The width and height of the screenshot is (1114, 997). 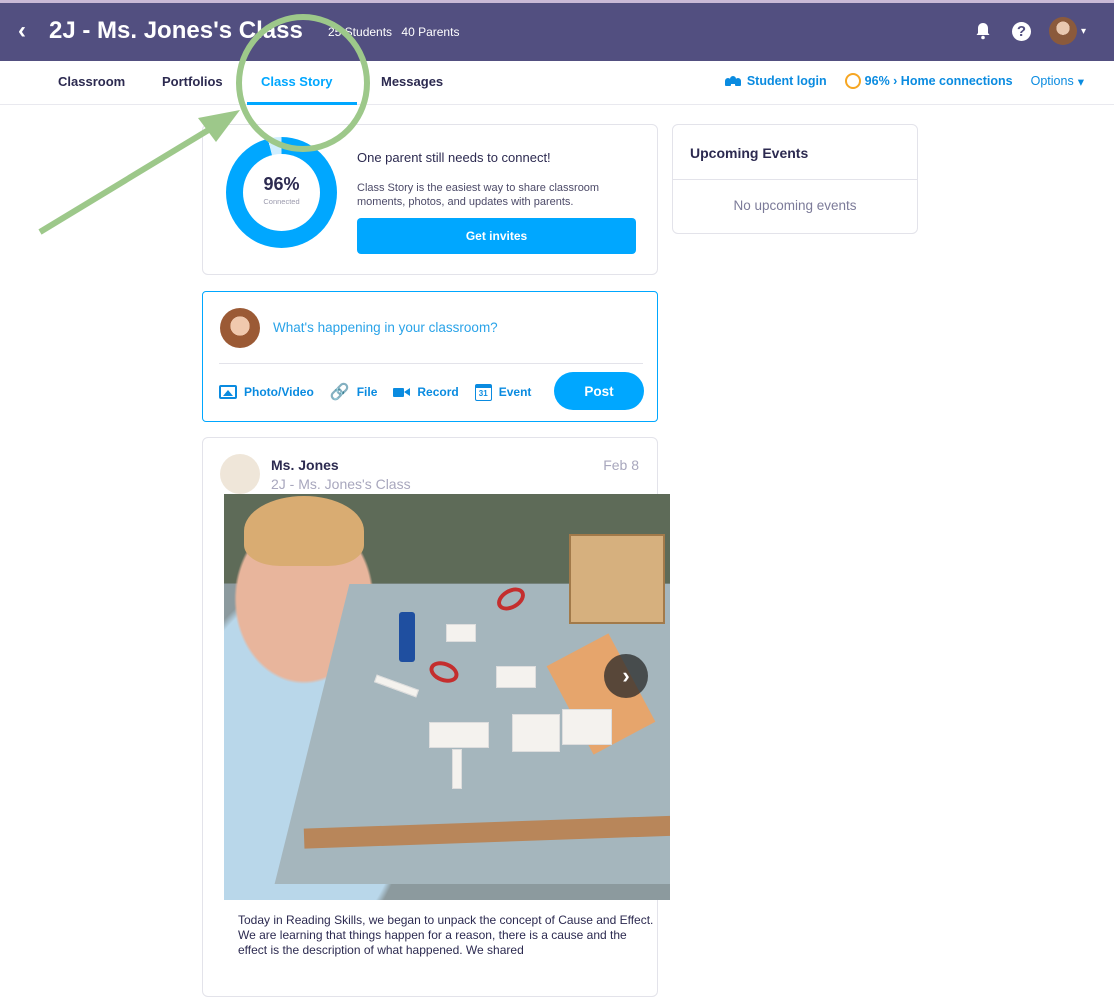 What do you see at coordinates (454, 157) in the screenshot?
I see `connect-title: One parent still needs to connect!` at bounding box center [454, 157].